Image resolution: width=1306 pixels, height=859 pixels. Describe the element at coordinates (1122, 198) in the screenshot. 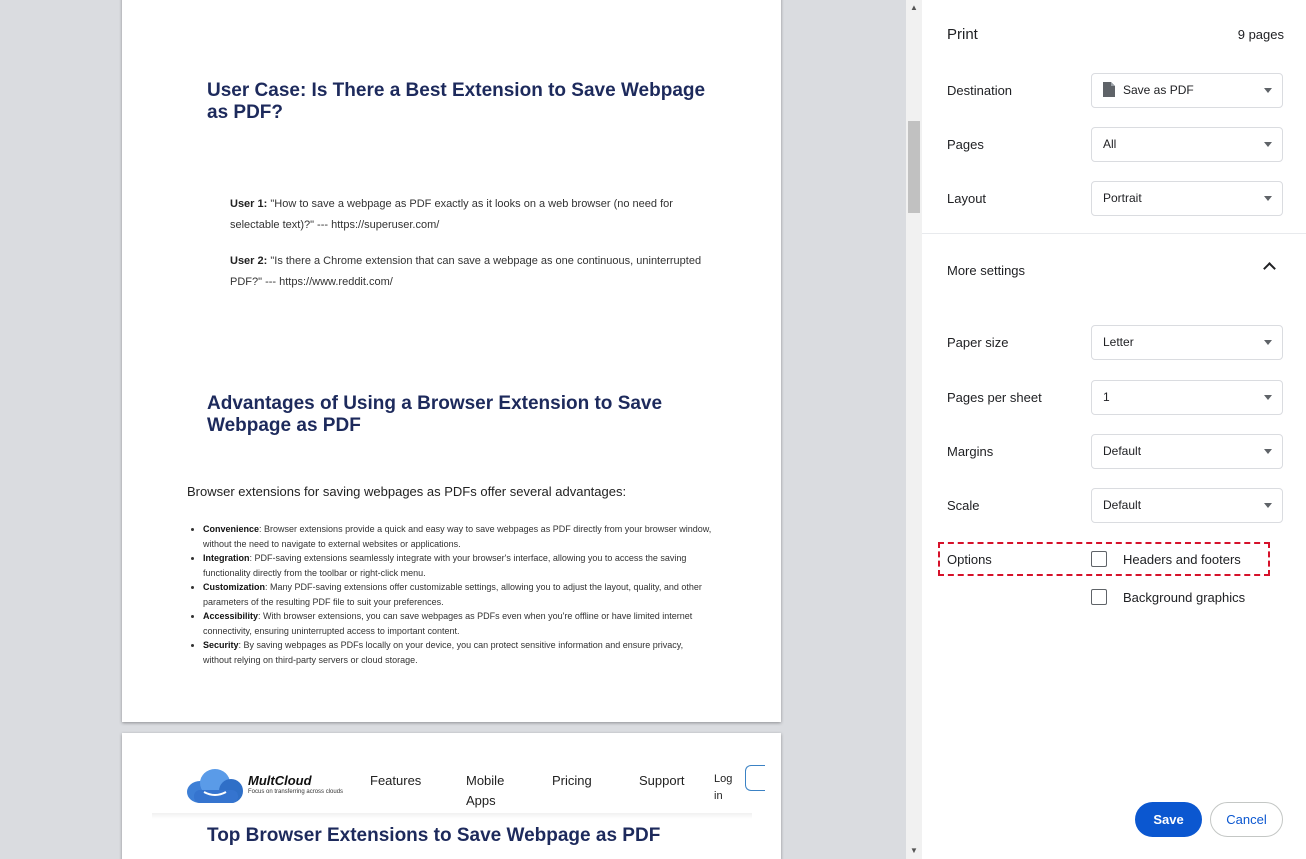

I see `layout-value: Portrait` at that location.